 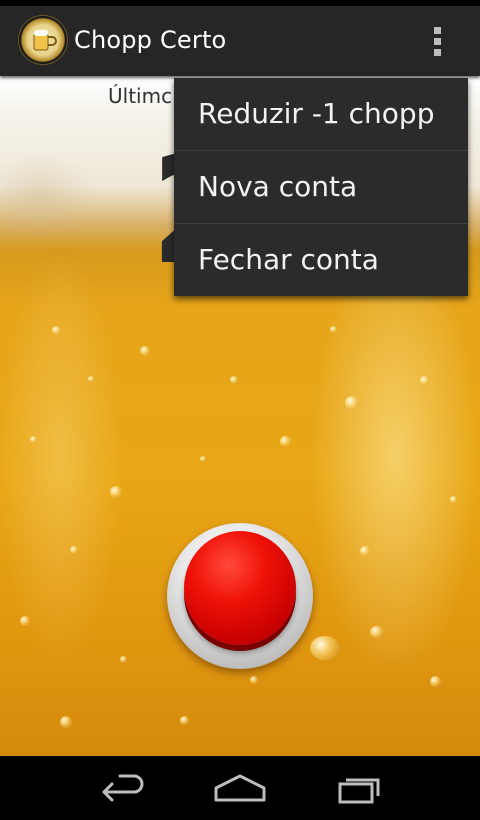 I want to click on add-chopp-button-cap, so click(x=240, y=588).